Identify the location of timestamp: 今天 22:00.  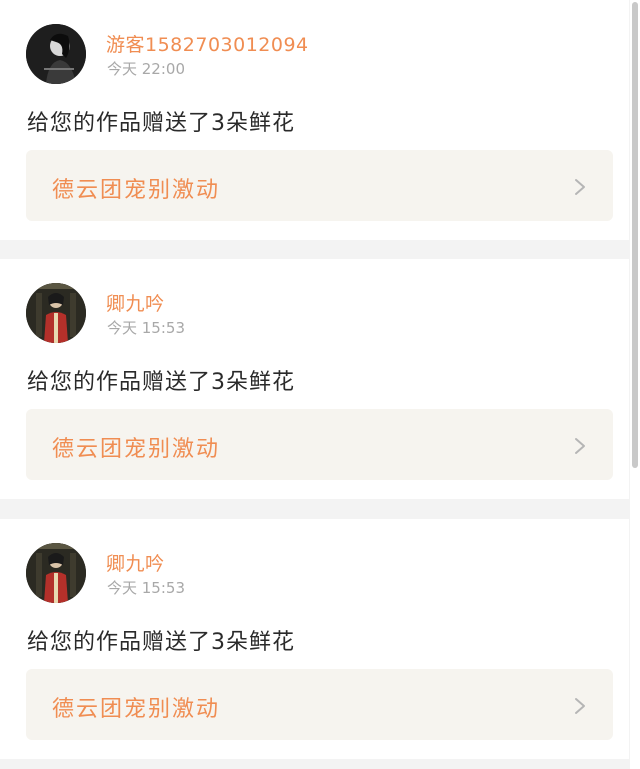
(146, 69).